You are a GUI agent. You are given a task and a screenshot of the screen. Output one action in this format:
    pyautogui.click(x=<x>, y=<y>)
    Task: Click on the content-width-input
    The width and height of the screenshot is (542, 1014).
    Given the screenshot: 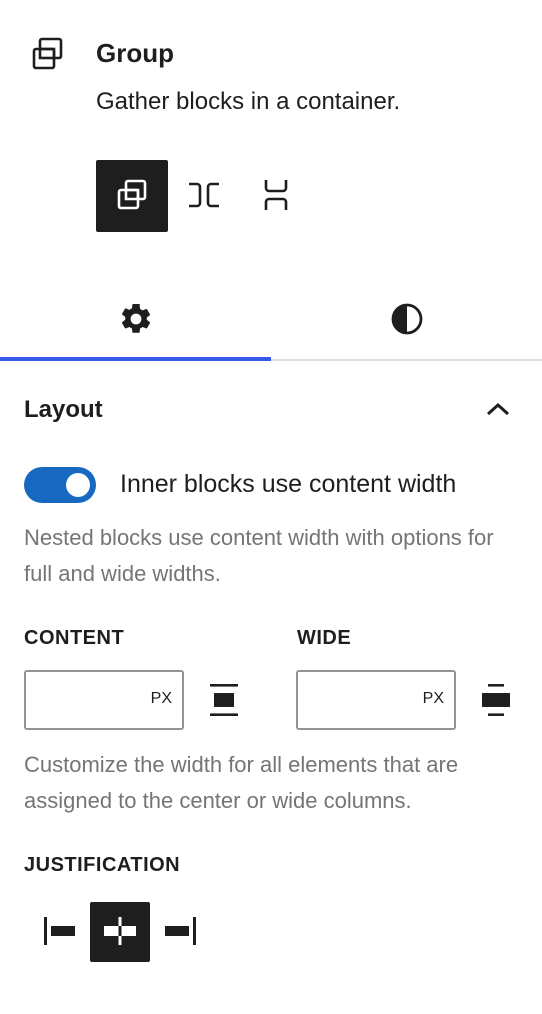 What is the action you would take?
    pyautogui.click(x=81, y=700)
    